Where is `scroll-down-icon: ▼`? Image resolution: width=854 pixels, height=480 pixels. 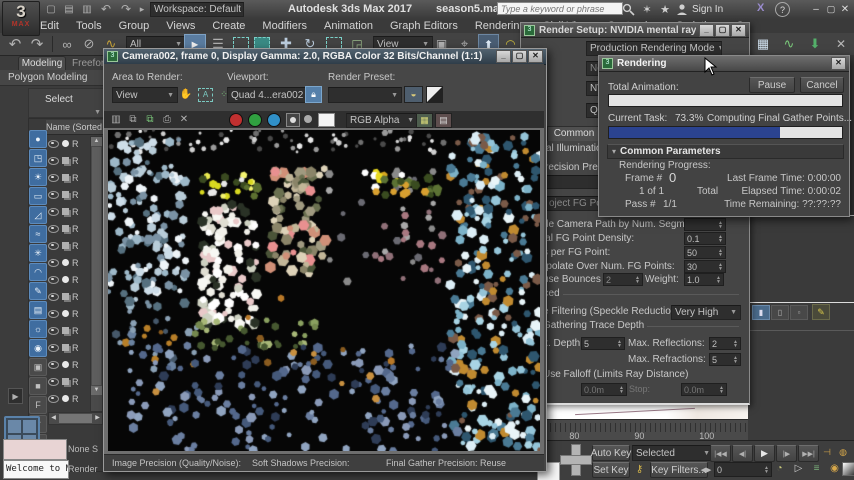 scroll-down-icon: ▼ is located at coordinates (96, 390).